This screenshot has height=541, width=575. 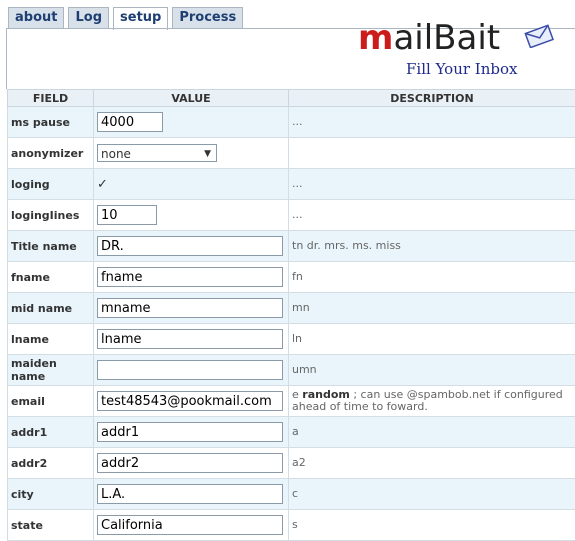 I want to click on logo-wordmark: mailBait, so click(x=429, y=38).